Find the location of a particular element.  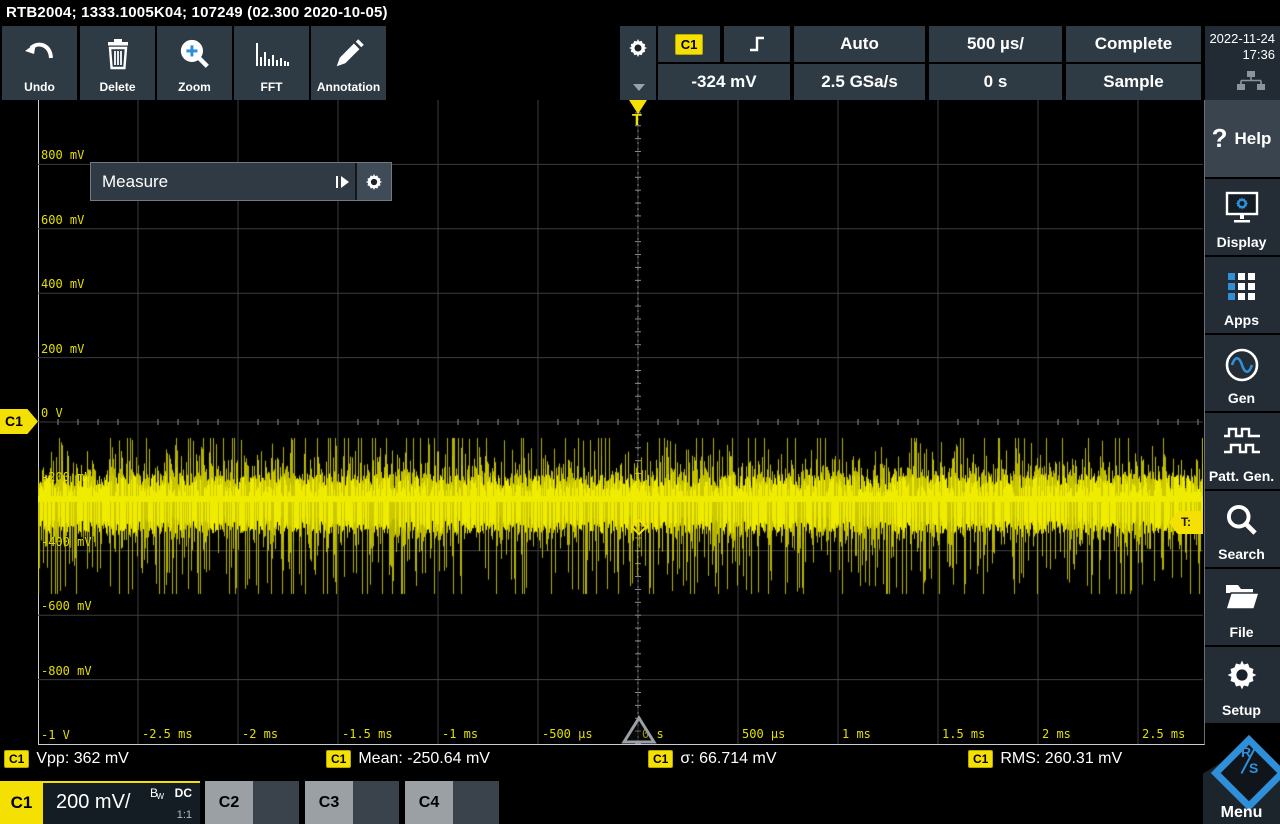

trigger-level-tag-label: T: is located at coordinates (1186, 522).